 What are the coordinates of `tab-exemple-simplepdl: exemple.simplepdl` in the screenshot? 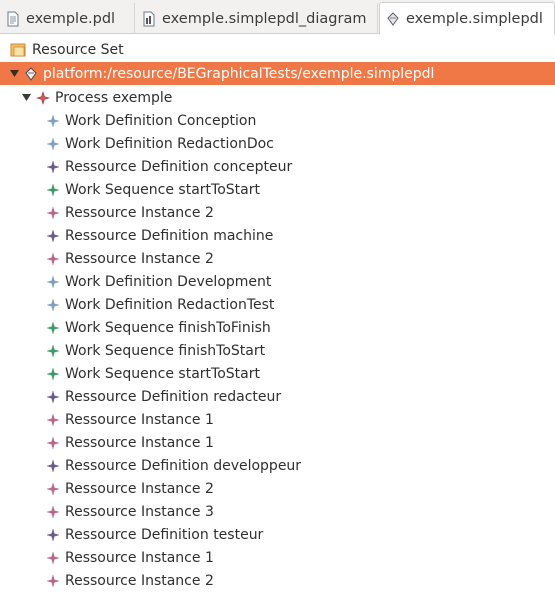 It's located at (467, 18).